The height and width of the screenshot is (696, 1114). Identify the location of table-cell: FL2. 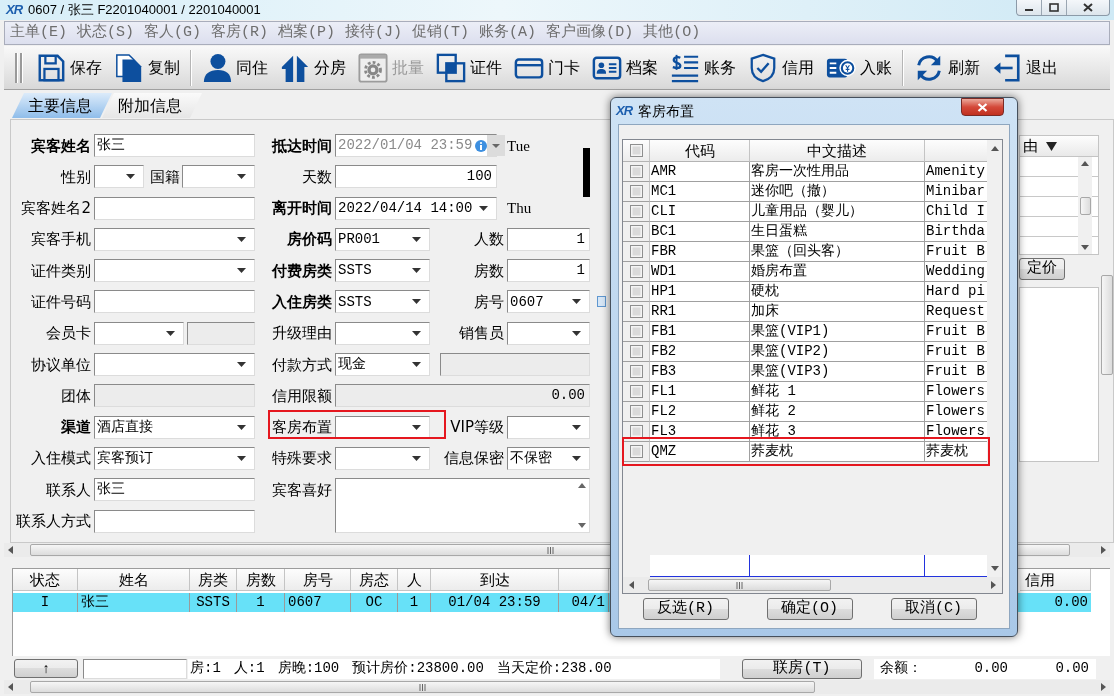
(700, 412).